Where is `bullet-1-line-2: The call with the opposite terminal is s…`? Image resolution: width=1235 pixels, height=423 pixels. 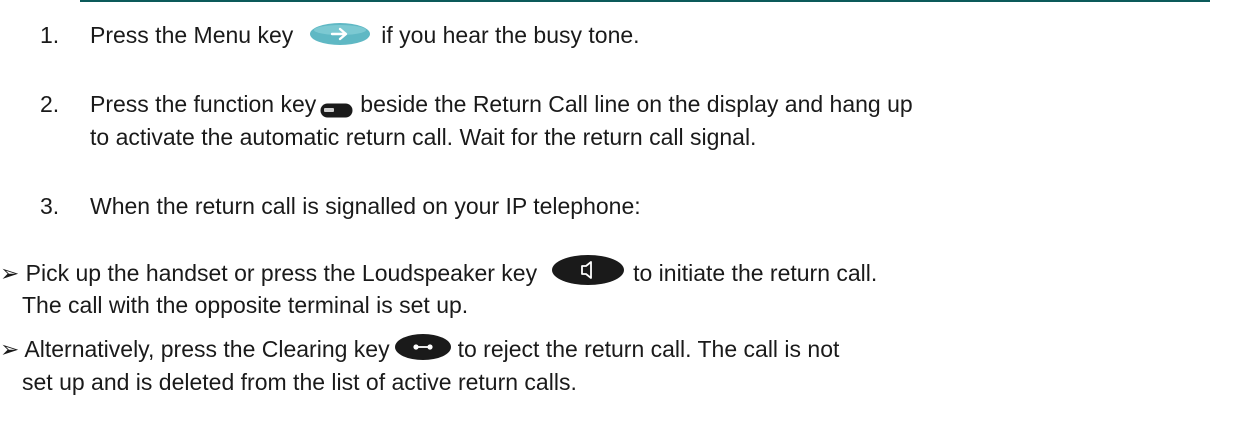 bullet-1-line-2: The call with the opposite terminal is s… is located at coordinates (245, 305).